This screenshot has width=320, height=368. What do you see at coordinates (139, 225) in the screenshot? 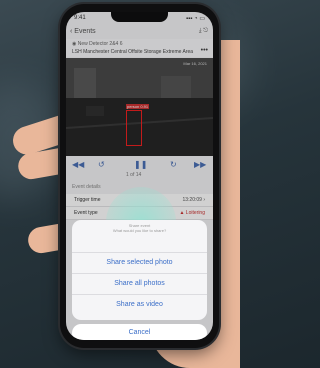
I see `sheet-title: Share event` at bounding box center [139, 225].